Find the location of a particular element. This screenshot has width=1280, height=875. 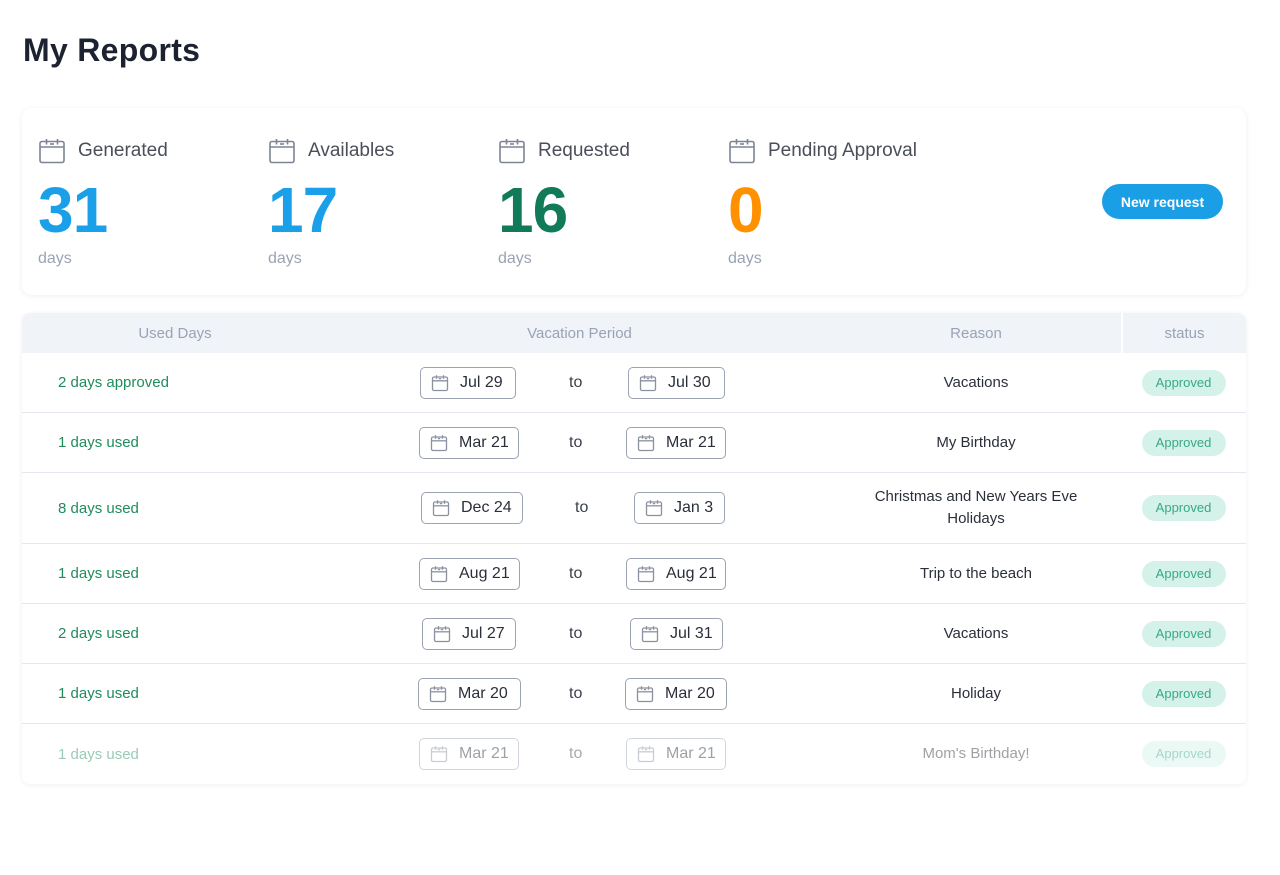

end-date-field: Jan 3 is located at coordinates (679, 508).